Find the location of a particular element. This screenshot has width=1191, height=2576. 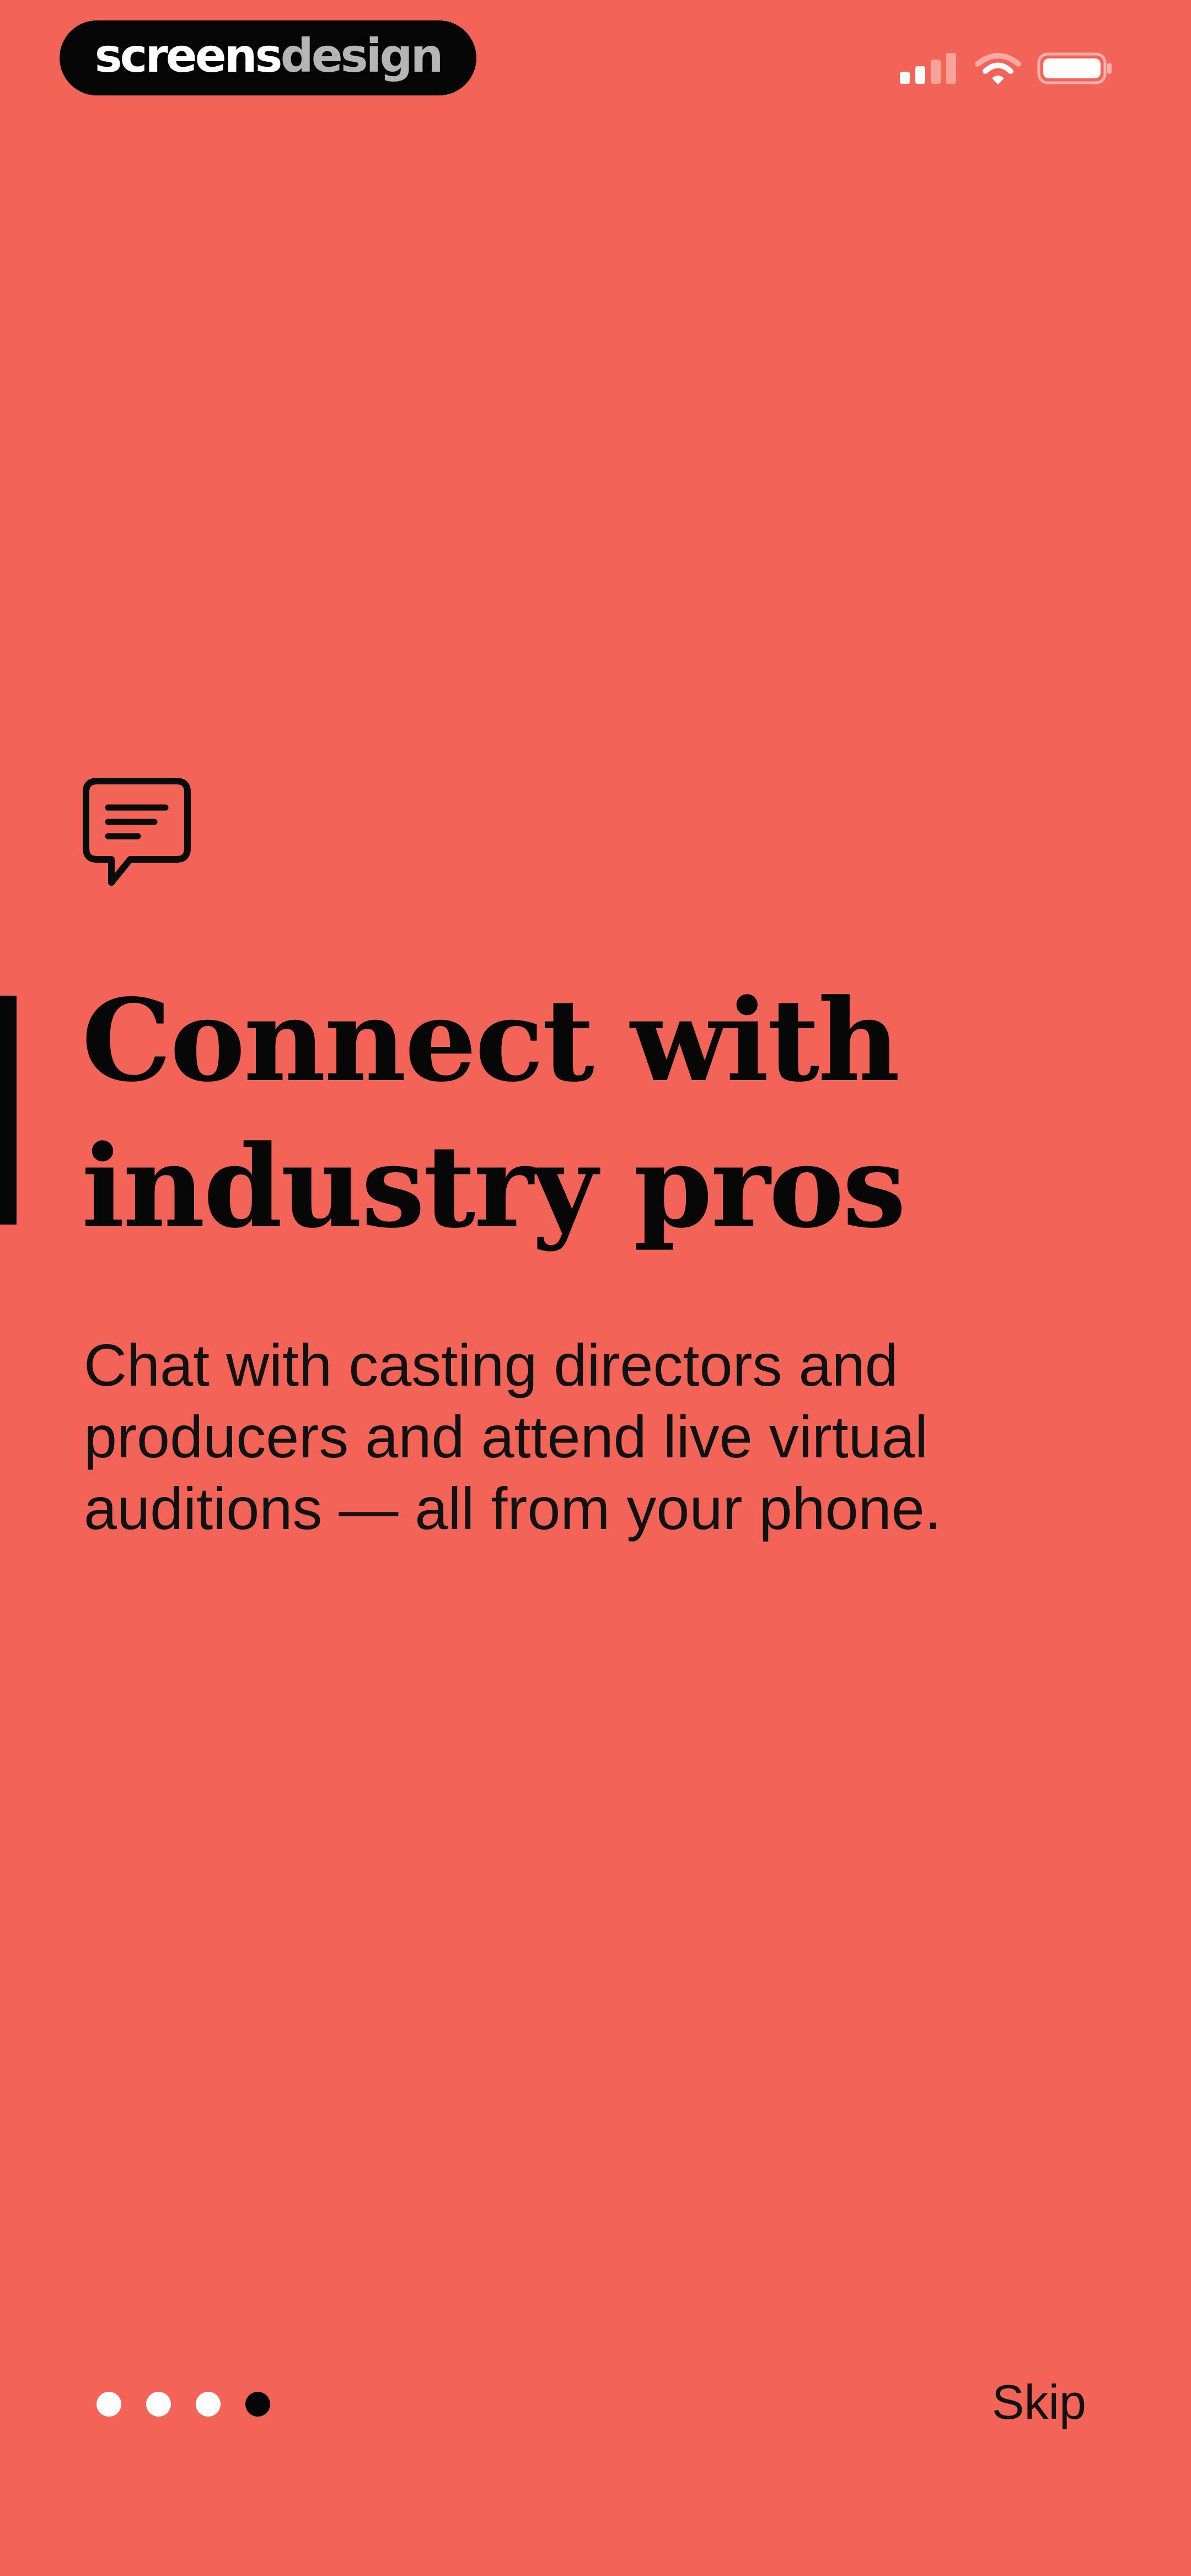

title-line-1: Connect with is located at coordinates (491, 1041).